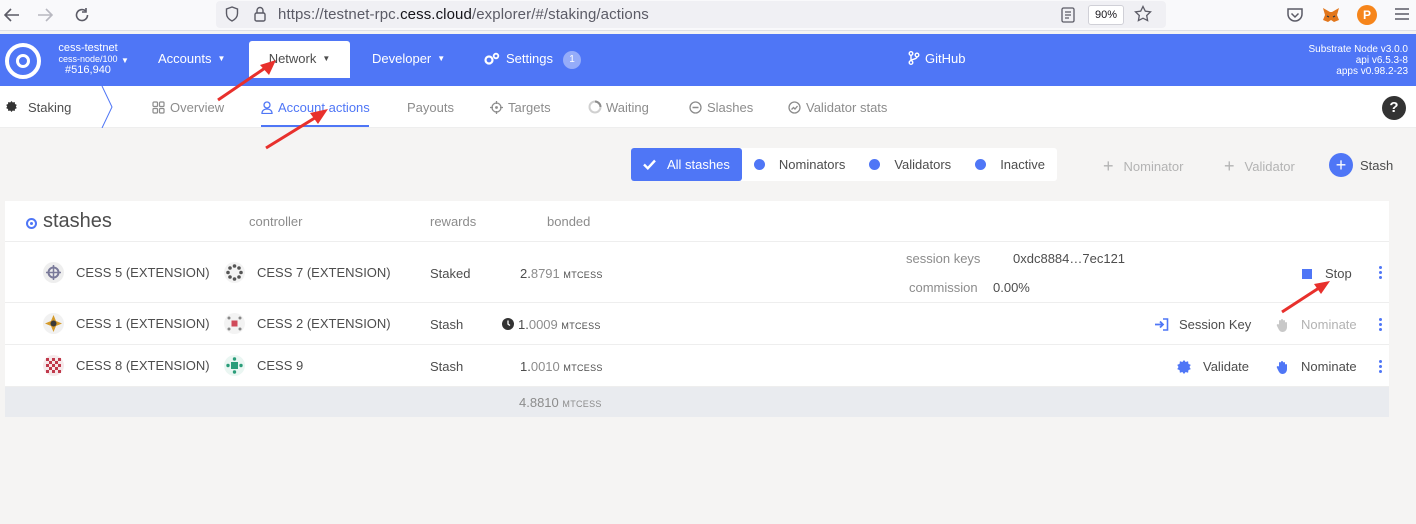 The image size is (1416, 524). Describe the element at coordinates (1108, 166) in the screenshot. I see `plus-icon: +` at that location.